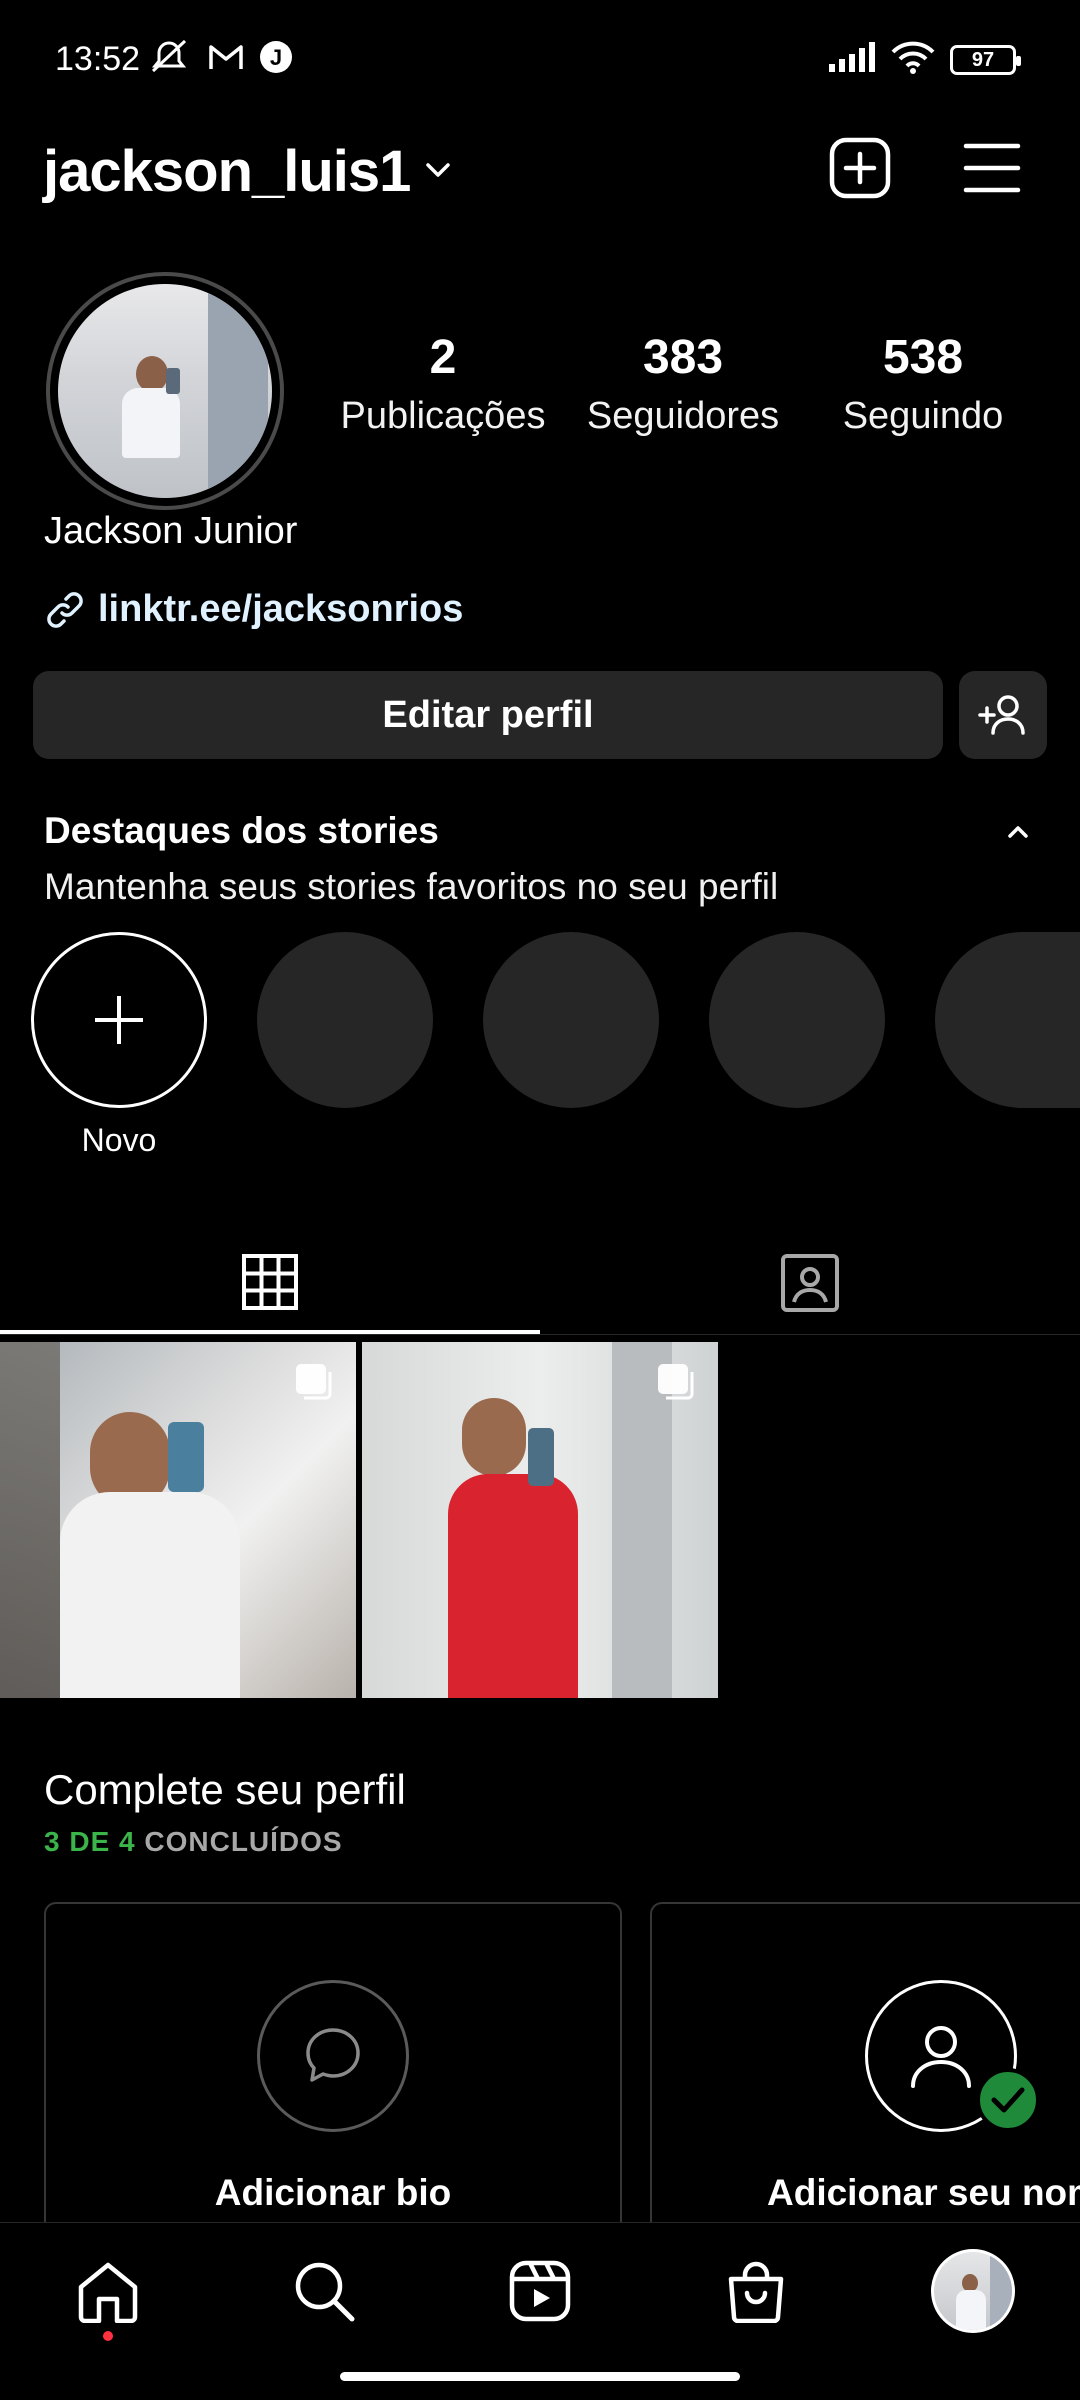 Image resolution: width=1080 pixels, height=2400 pixels. I want to click on account-username: jackson_luis1, so click(227, 171).